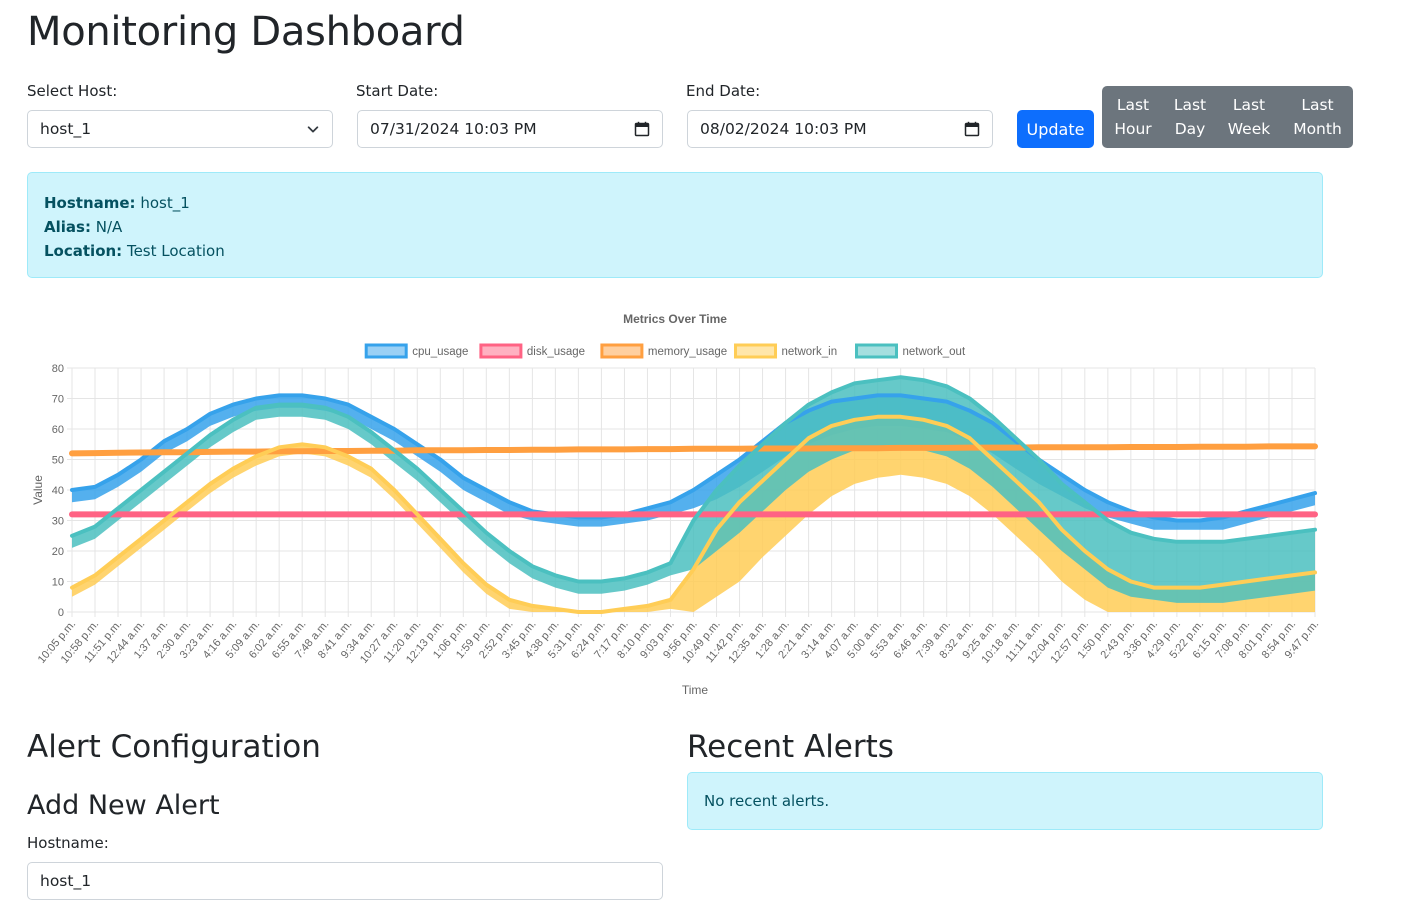 Image resolution: width=1402 pixels, height=902 pixels. Describe the element at coordinates (345, 881) in the screenshot. I see `alert-hostname-input: host_1` at that location.